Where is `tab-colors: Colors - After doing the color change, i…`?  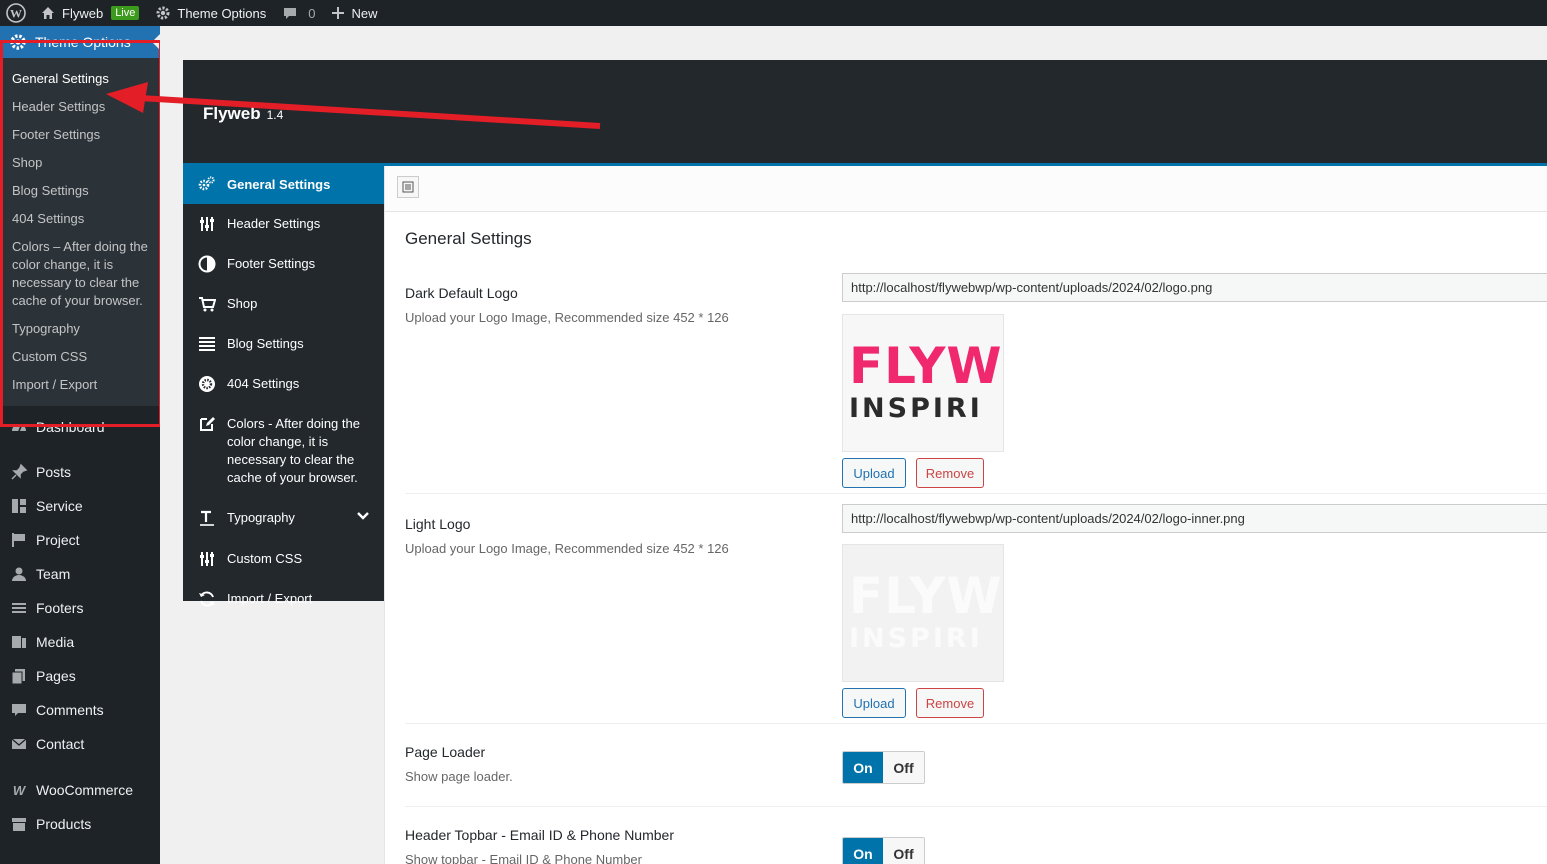 tab-colors: Colors - After doing the color change, i… is located at coordinates (283, 451).